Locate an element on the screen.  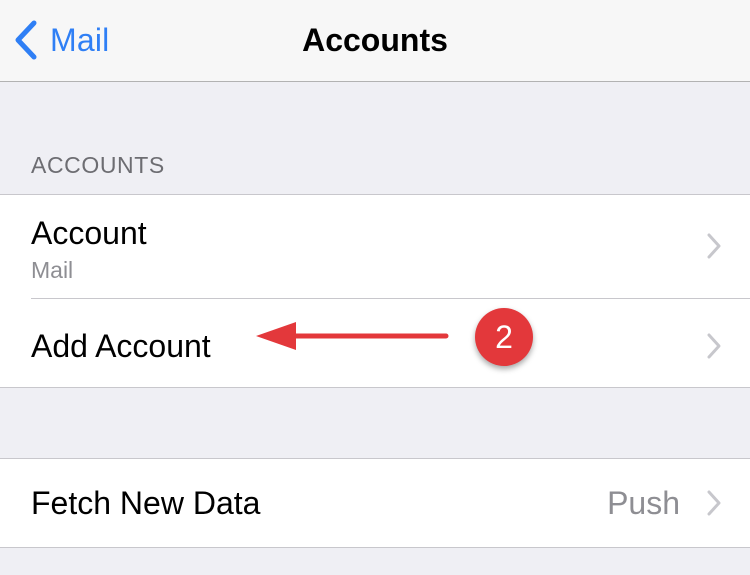
navigation-bar: Mail Accounts is located at coordinates (375, 41).